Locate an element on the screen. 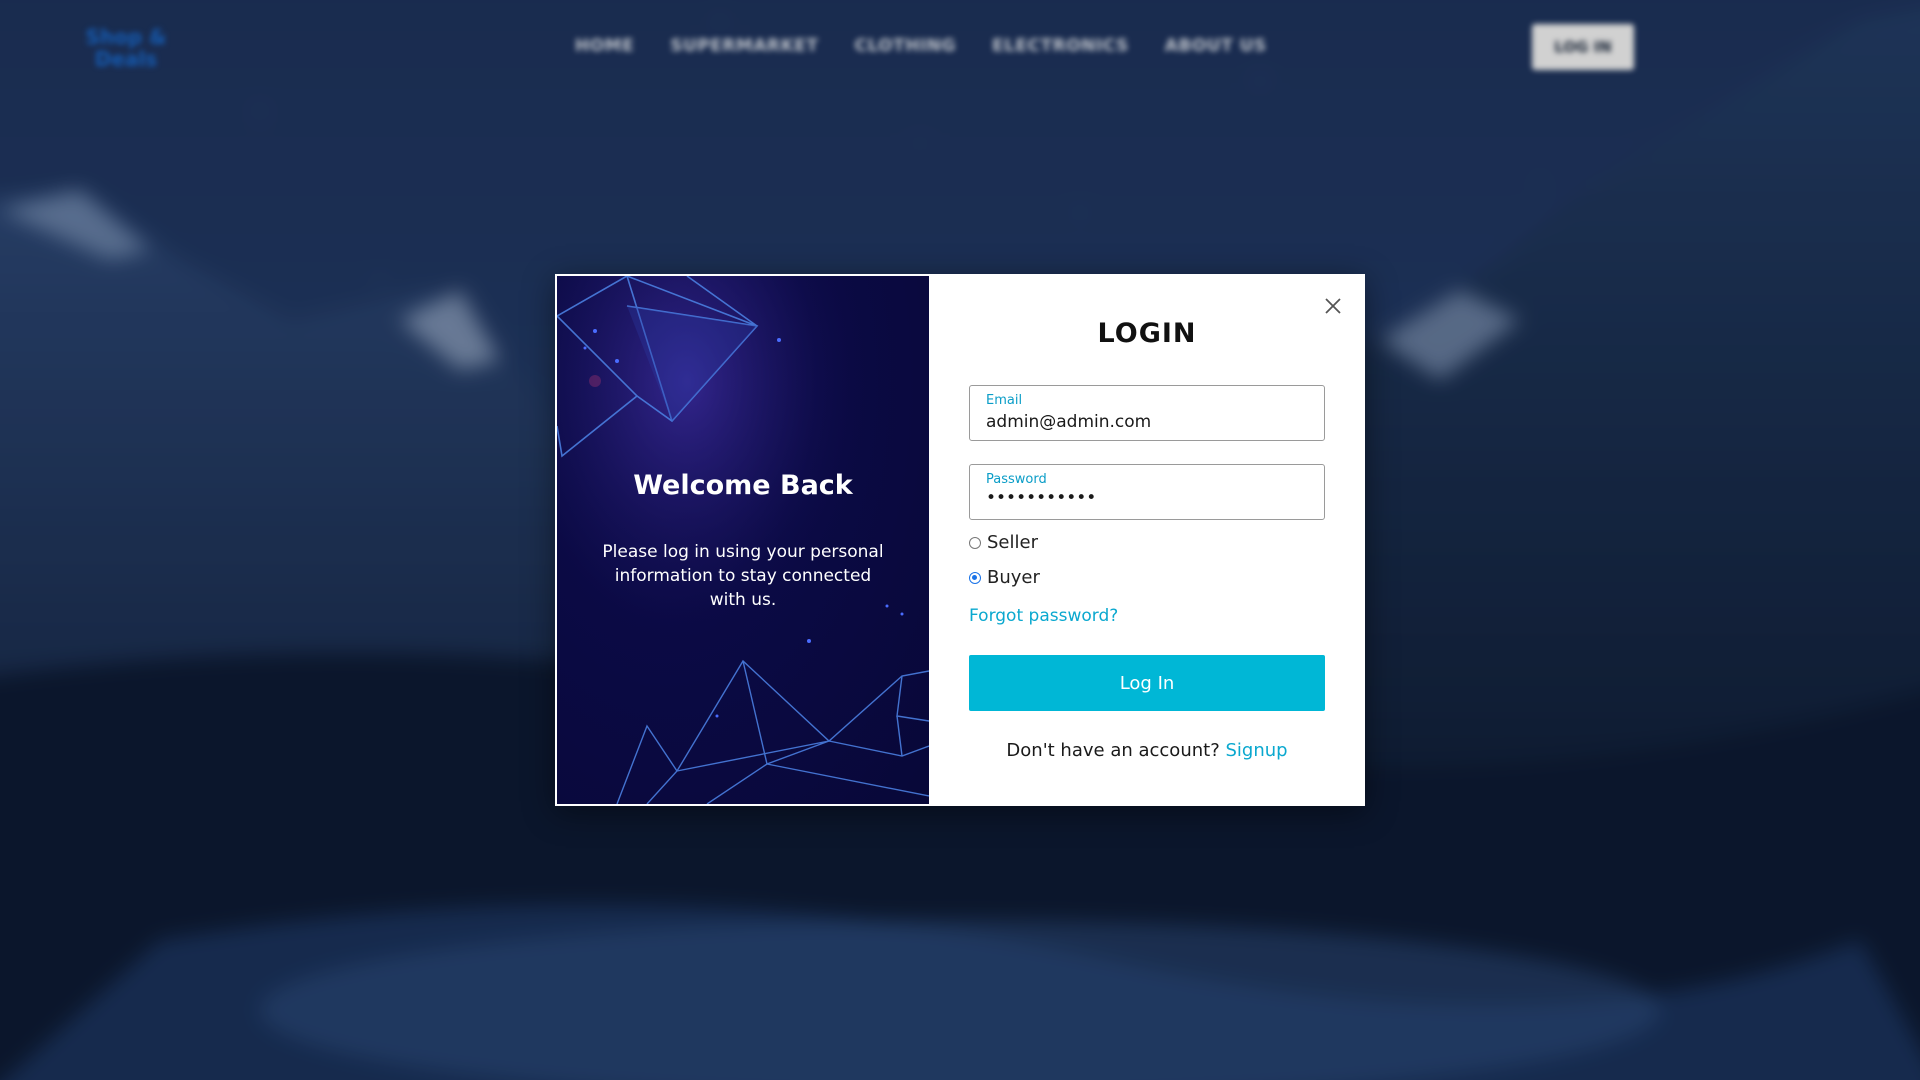 The height and width of the screenshot is (1080, 1920). email-label: Email is located at coordinates (1004, 400).